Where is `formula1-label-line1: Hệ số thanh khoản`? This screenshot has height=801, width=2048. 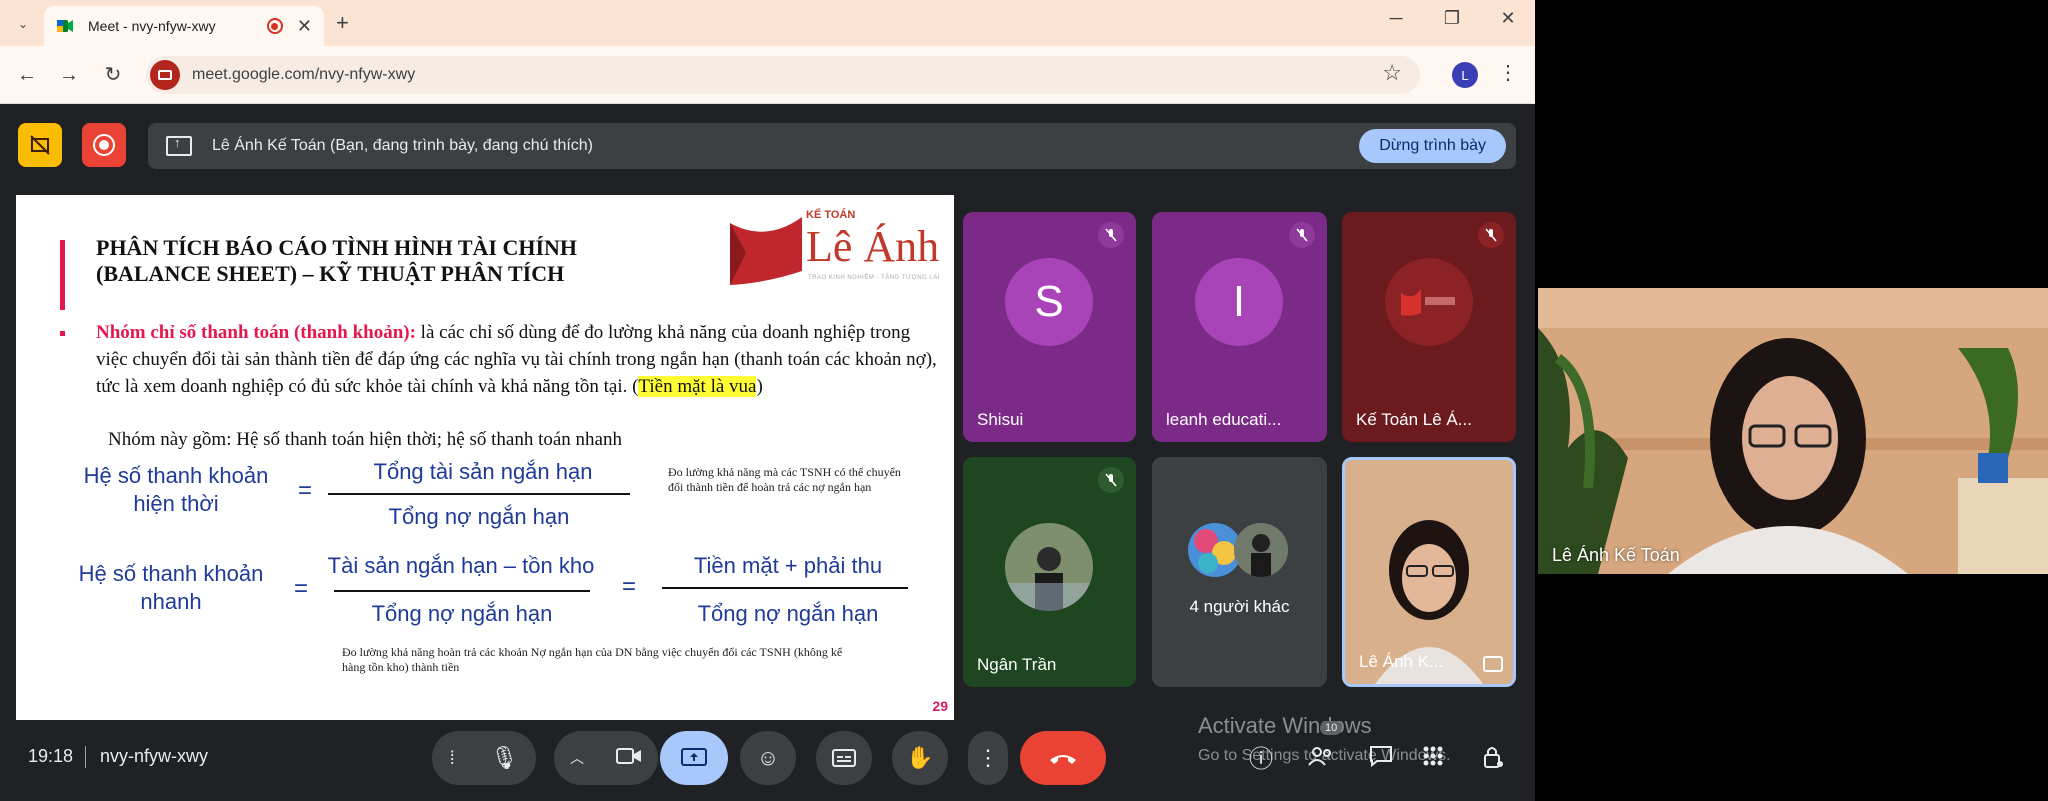 formula1-label-line1: Hệ số thanh khoản is located at coordinates (176, 475).